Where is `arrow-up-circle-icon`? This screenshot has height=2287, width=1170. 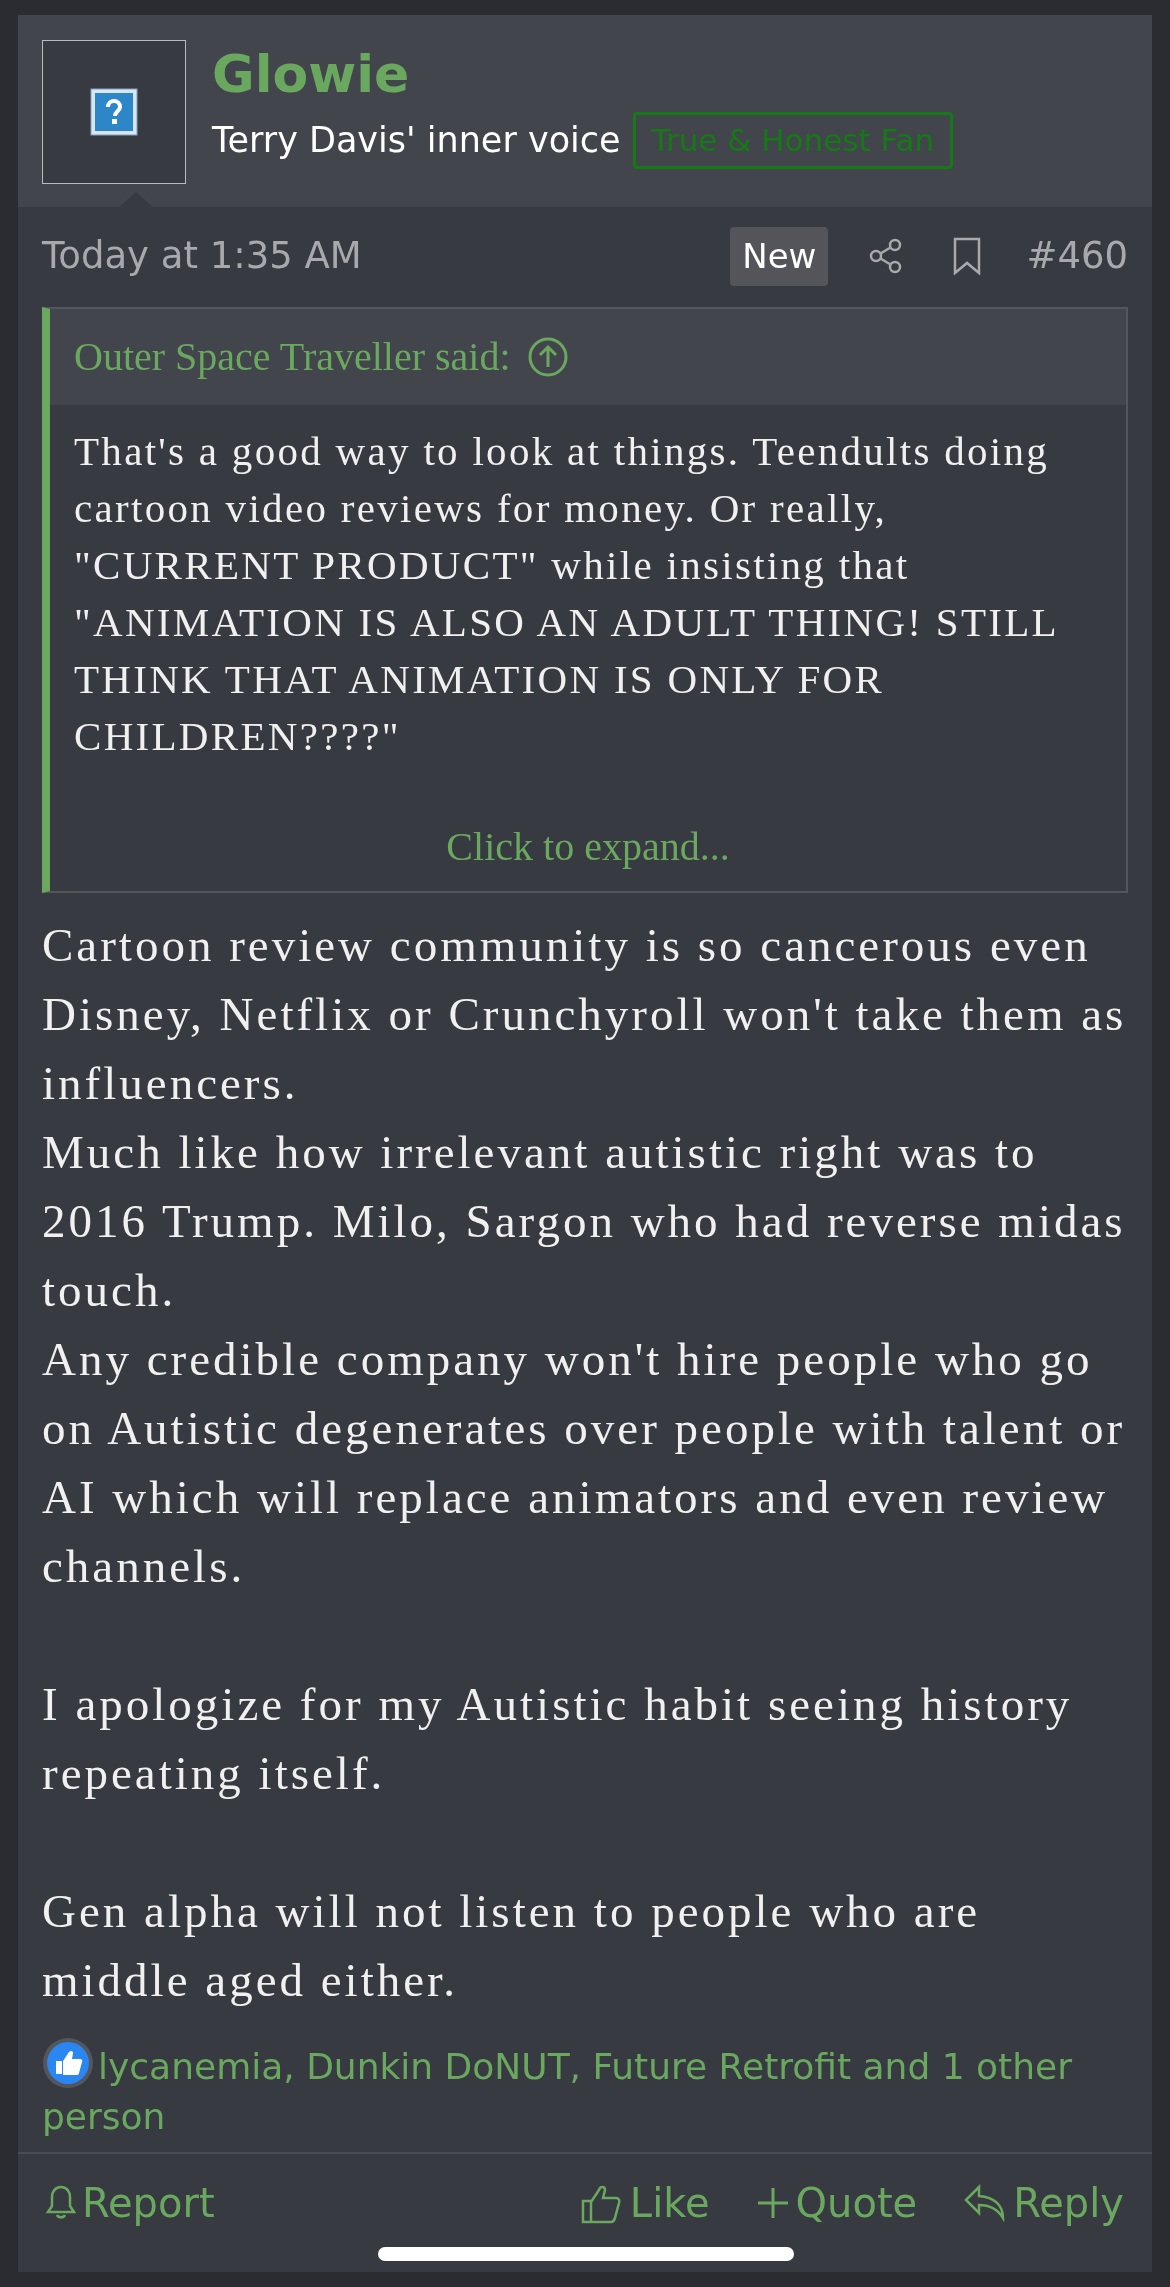 arrow-up-circle-icon is located at coordinates (547, 357).